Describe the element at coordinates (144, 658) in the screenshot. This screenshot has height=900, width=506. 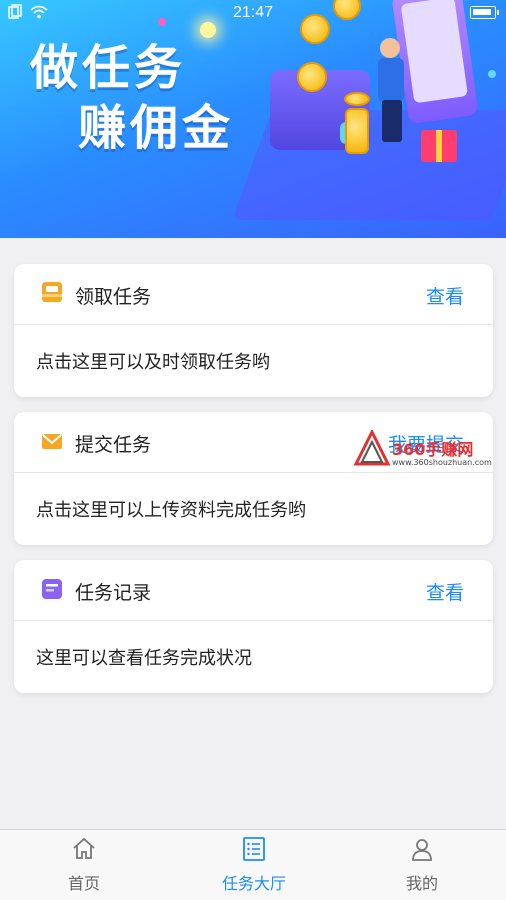
I see `card-description: 这里可以查看任务完成状况` at that location.